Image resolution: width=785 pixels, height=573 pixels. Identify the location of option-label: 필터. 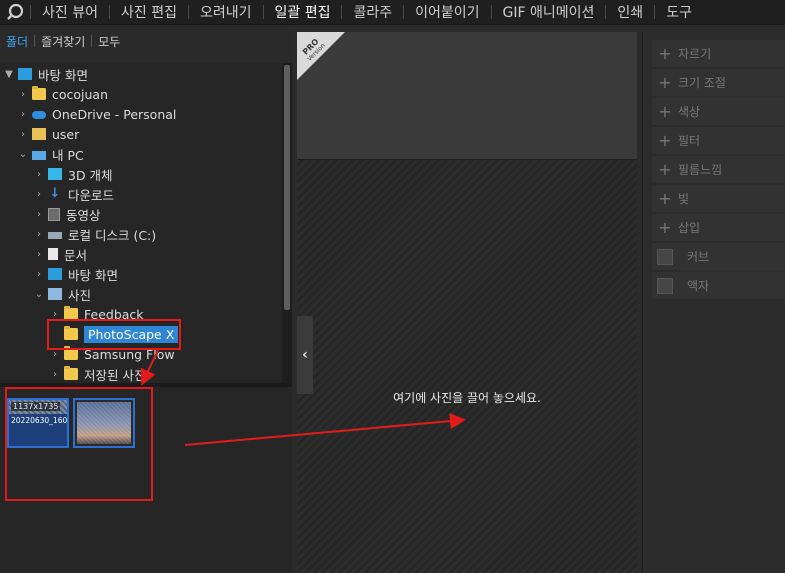
(689, 141).